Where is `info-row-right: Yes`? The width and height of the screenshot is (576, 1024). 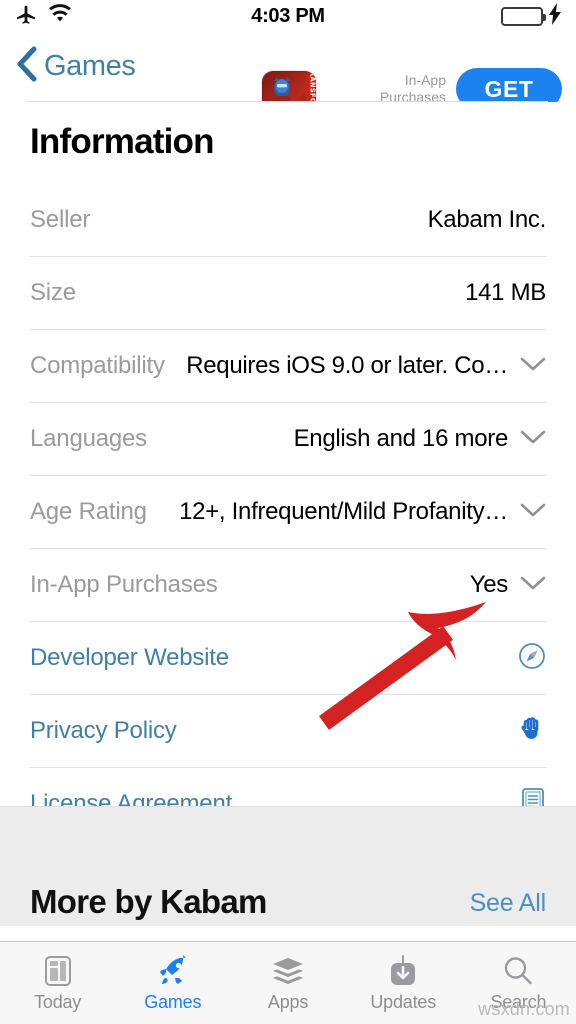
info-row-right: Yes is located at coordinates (508, 585).